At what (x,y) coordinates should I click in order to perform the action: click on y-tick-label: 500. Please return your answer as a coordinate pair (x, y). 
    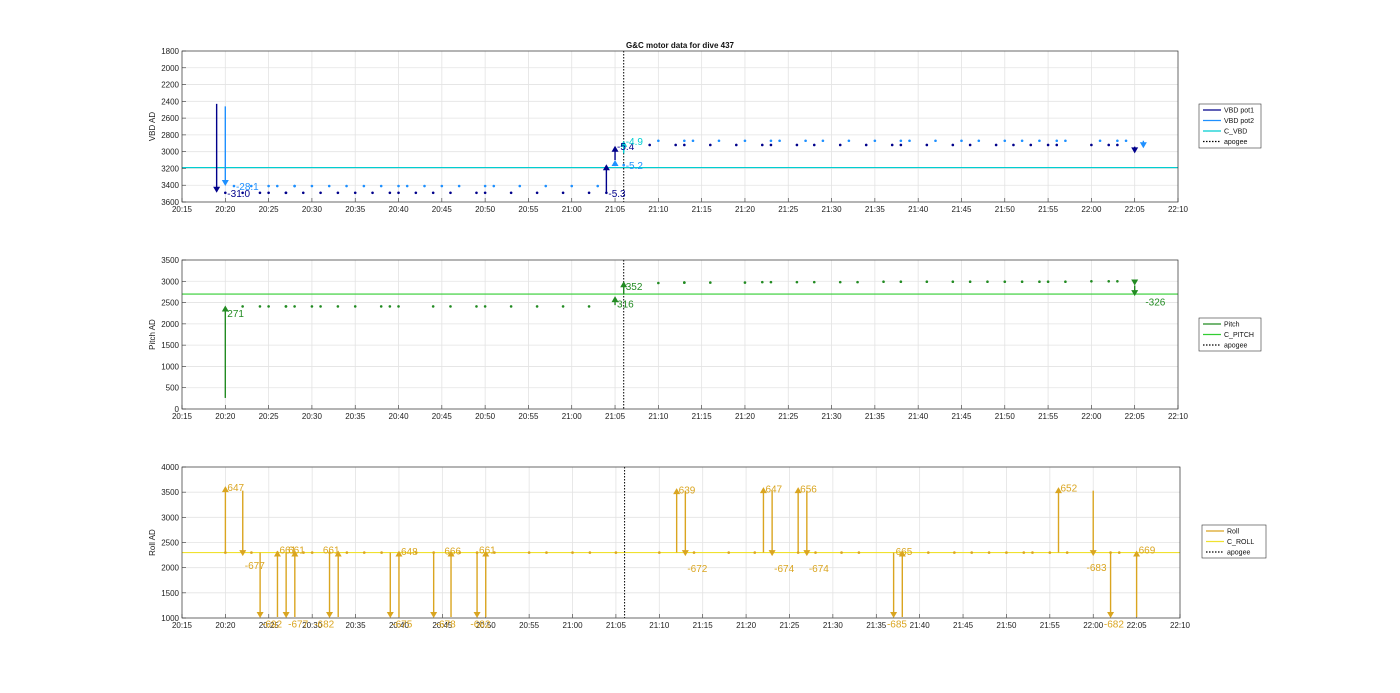
    Looking at the image, I should click on (173, 388).